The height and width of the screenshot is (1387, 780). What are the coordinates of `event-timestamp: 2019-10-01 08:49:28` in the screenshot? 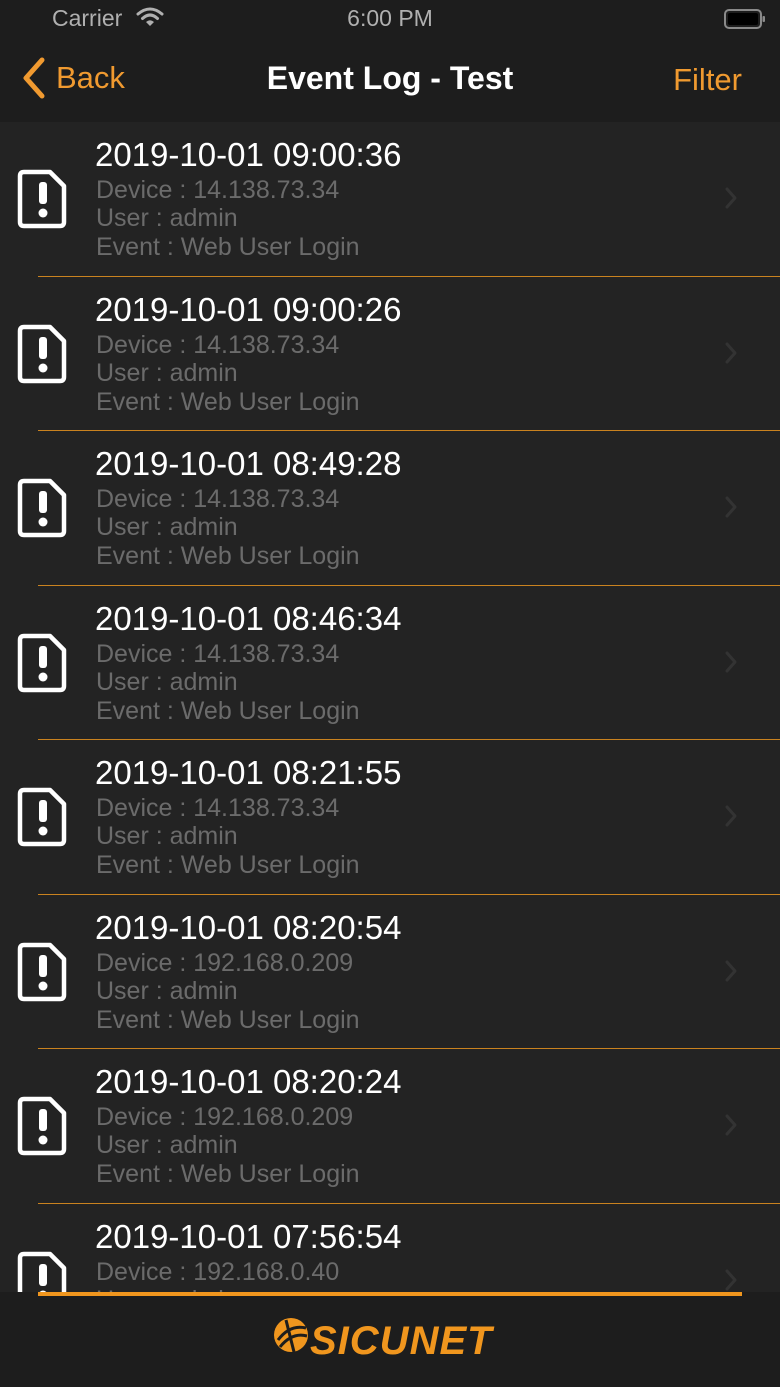 It's located at (248, 463).